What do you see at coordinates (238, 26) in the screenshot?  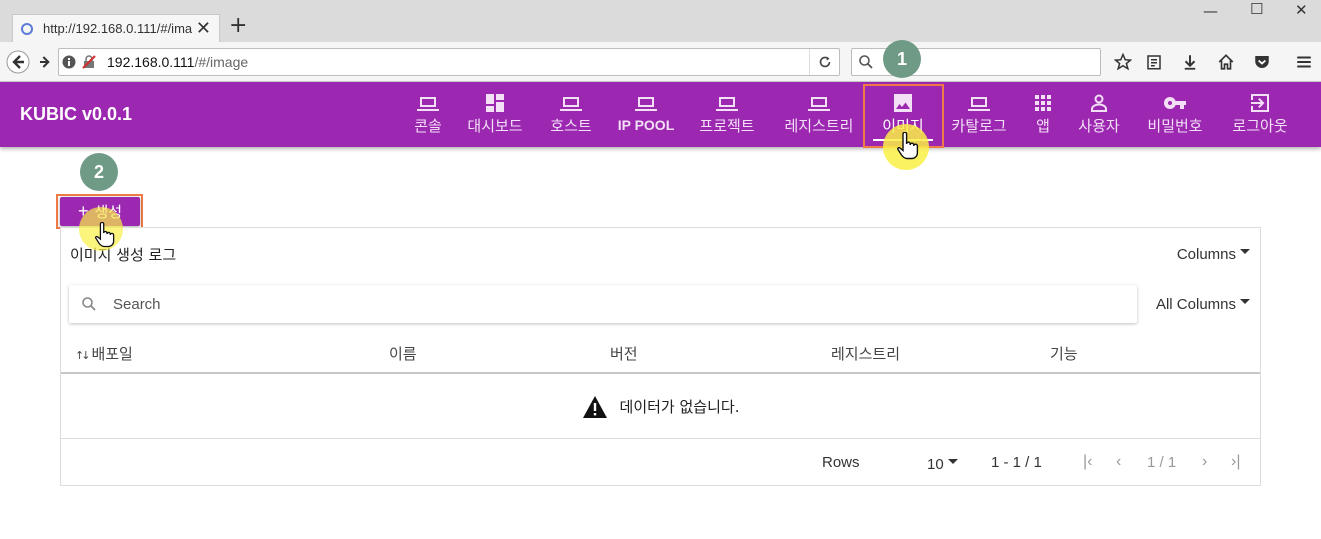 I see `new-tab-icon: +` at bounding box center [238, 26].